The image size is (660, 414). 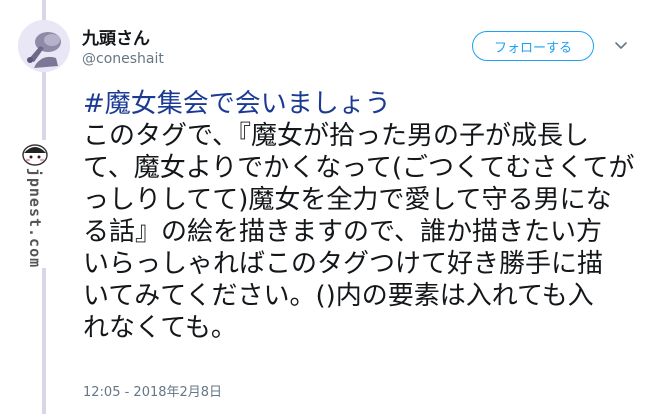 What do you see at coordinates (359, 168) in the screenshot?
I see `tweet-line: て、魔女よりでかくなって(ごつくてむさくてが` at bounding box center [359, 168].